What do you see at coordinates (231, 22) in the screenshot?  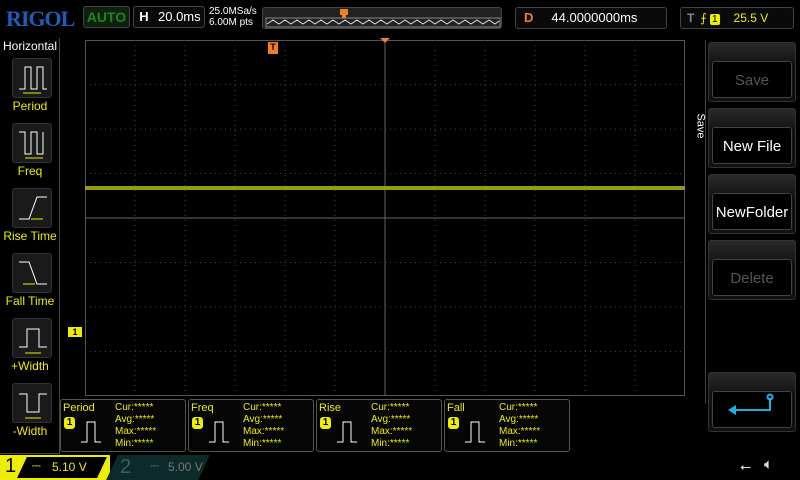 I see `memory-depth: 6.00M pts` at bounding box center [231, 22].